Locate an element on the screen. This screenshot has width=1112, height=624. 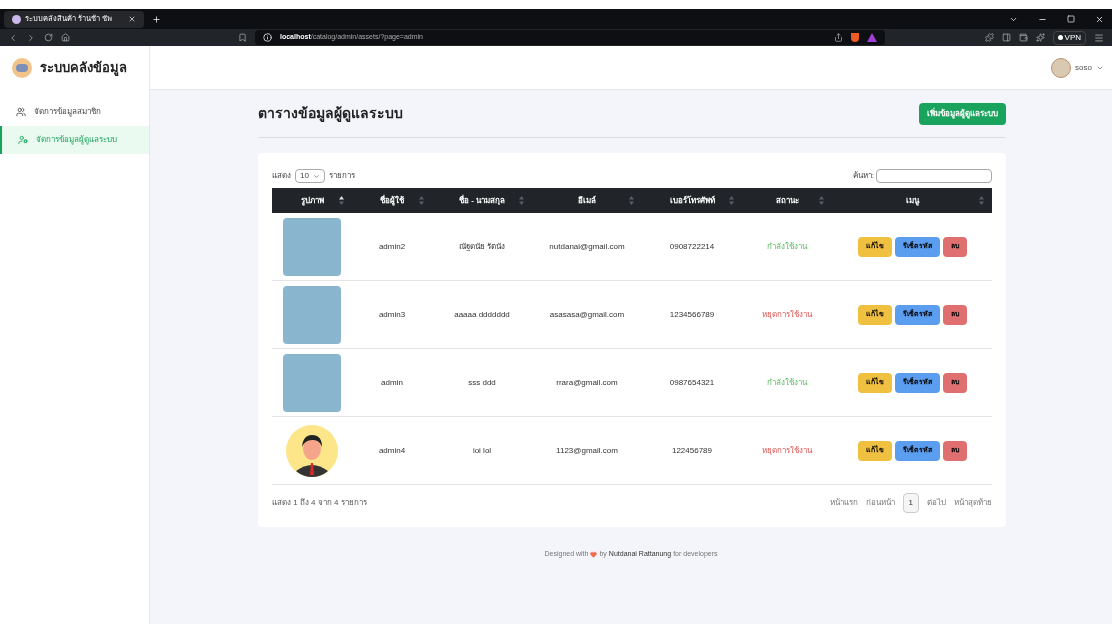
search-label: ค้นหา: is located at coordinates (863, 176).